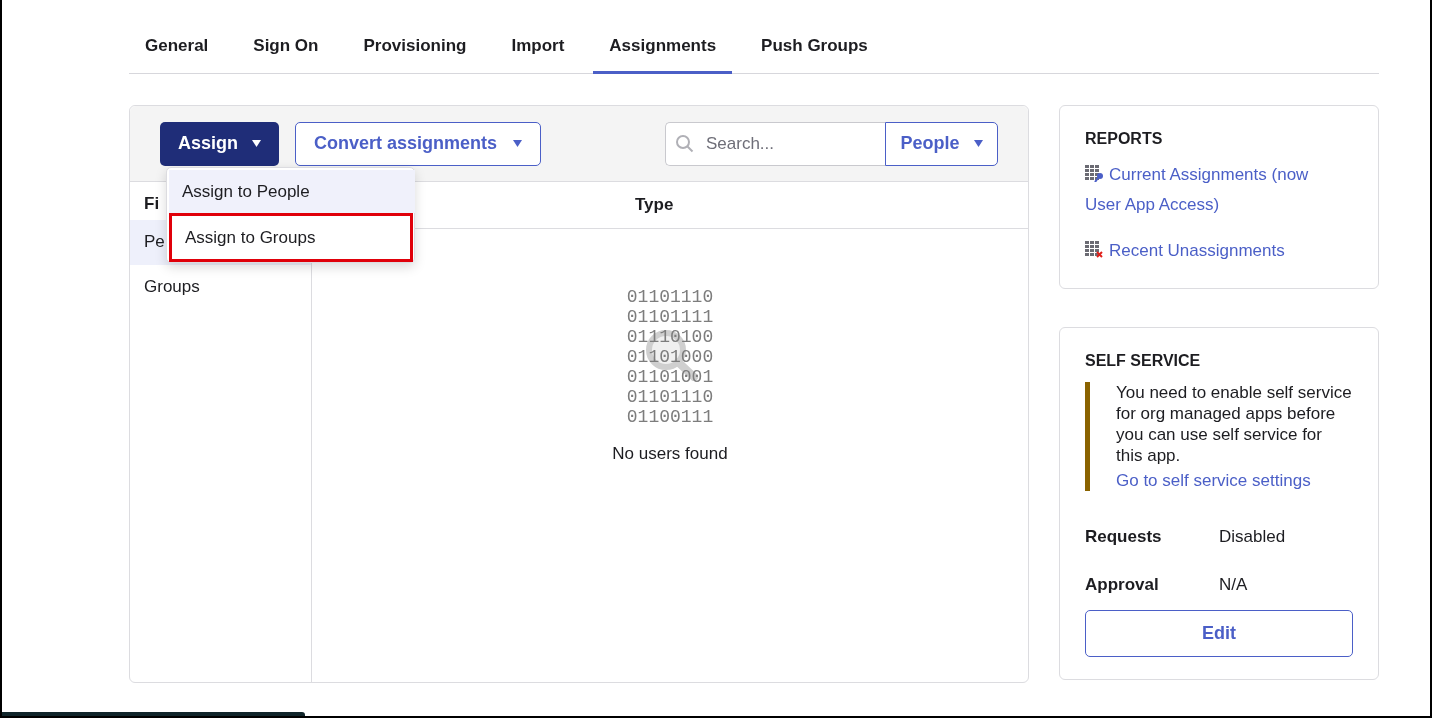  I want to click on search-icon, so click(684, 143).